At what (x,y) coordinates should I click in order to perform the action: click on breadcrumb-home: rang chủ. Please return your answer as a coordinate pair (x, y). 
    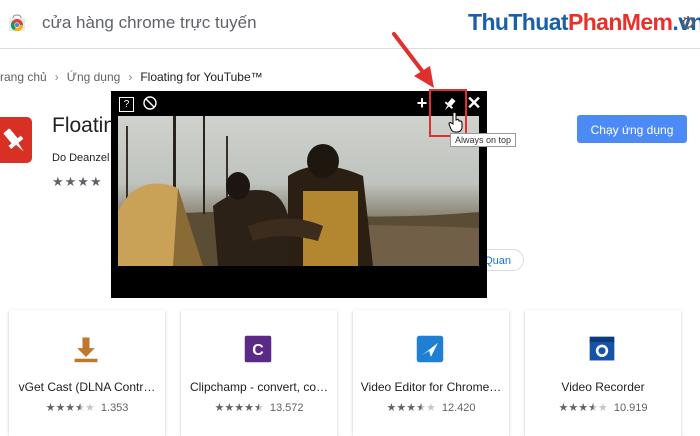
    Looking at the image, I should click on (23, 77).